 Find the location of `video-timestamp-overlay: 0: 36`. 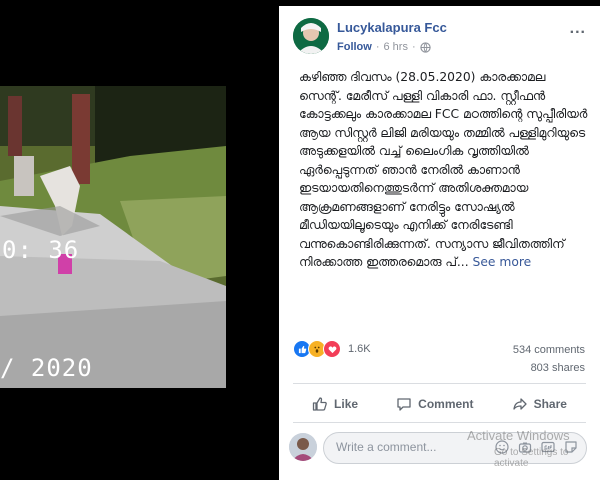

video-timestamp-overlay: 0: 36 is located at coordinates (41, 250).